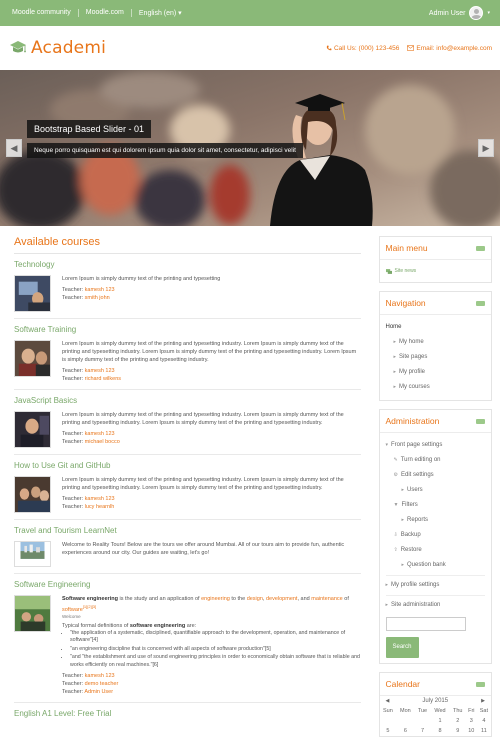 Image resolution: width=500 pixels, height=747 pixels. What do you see at coordinates (100, 507) in the screenshot?
I see `teacher-link: lucy hearnlh` at bounding box center [100, 507].